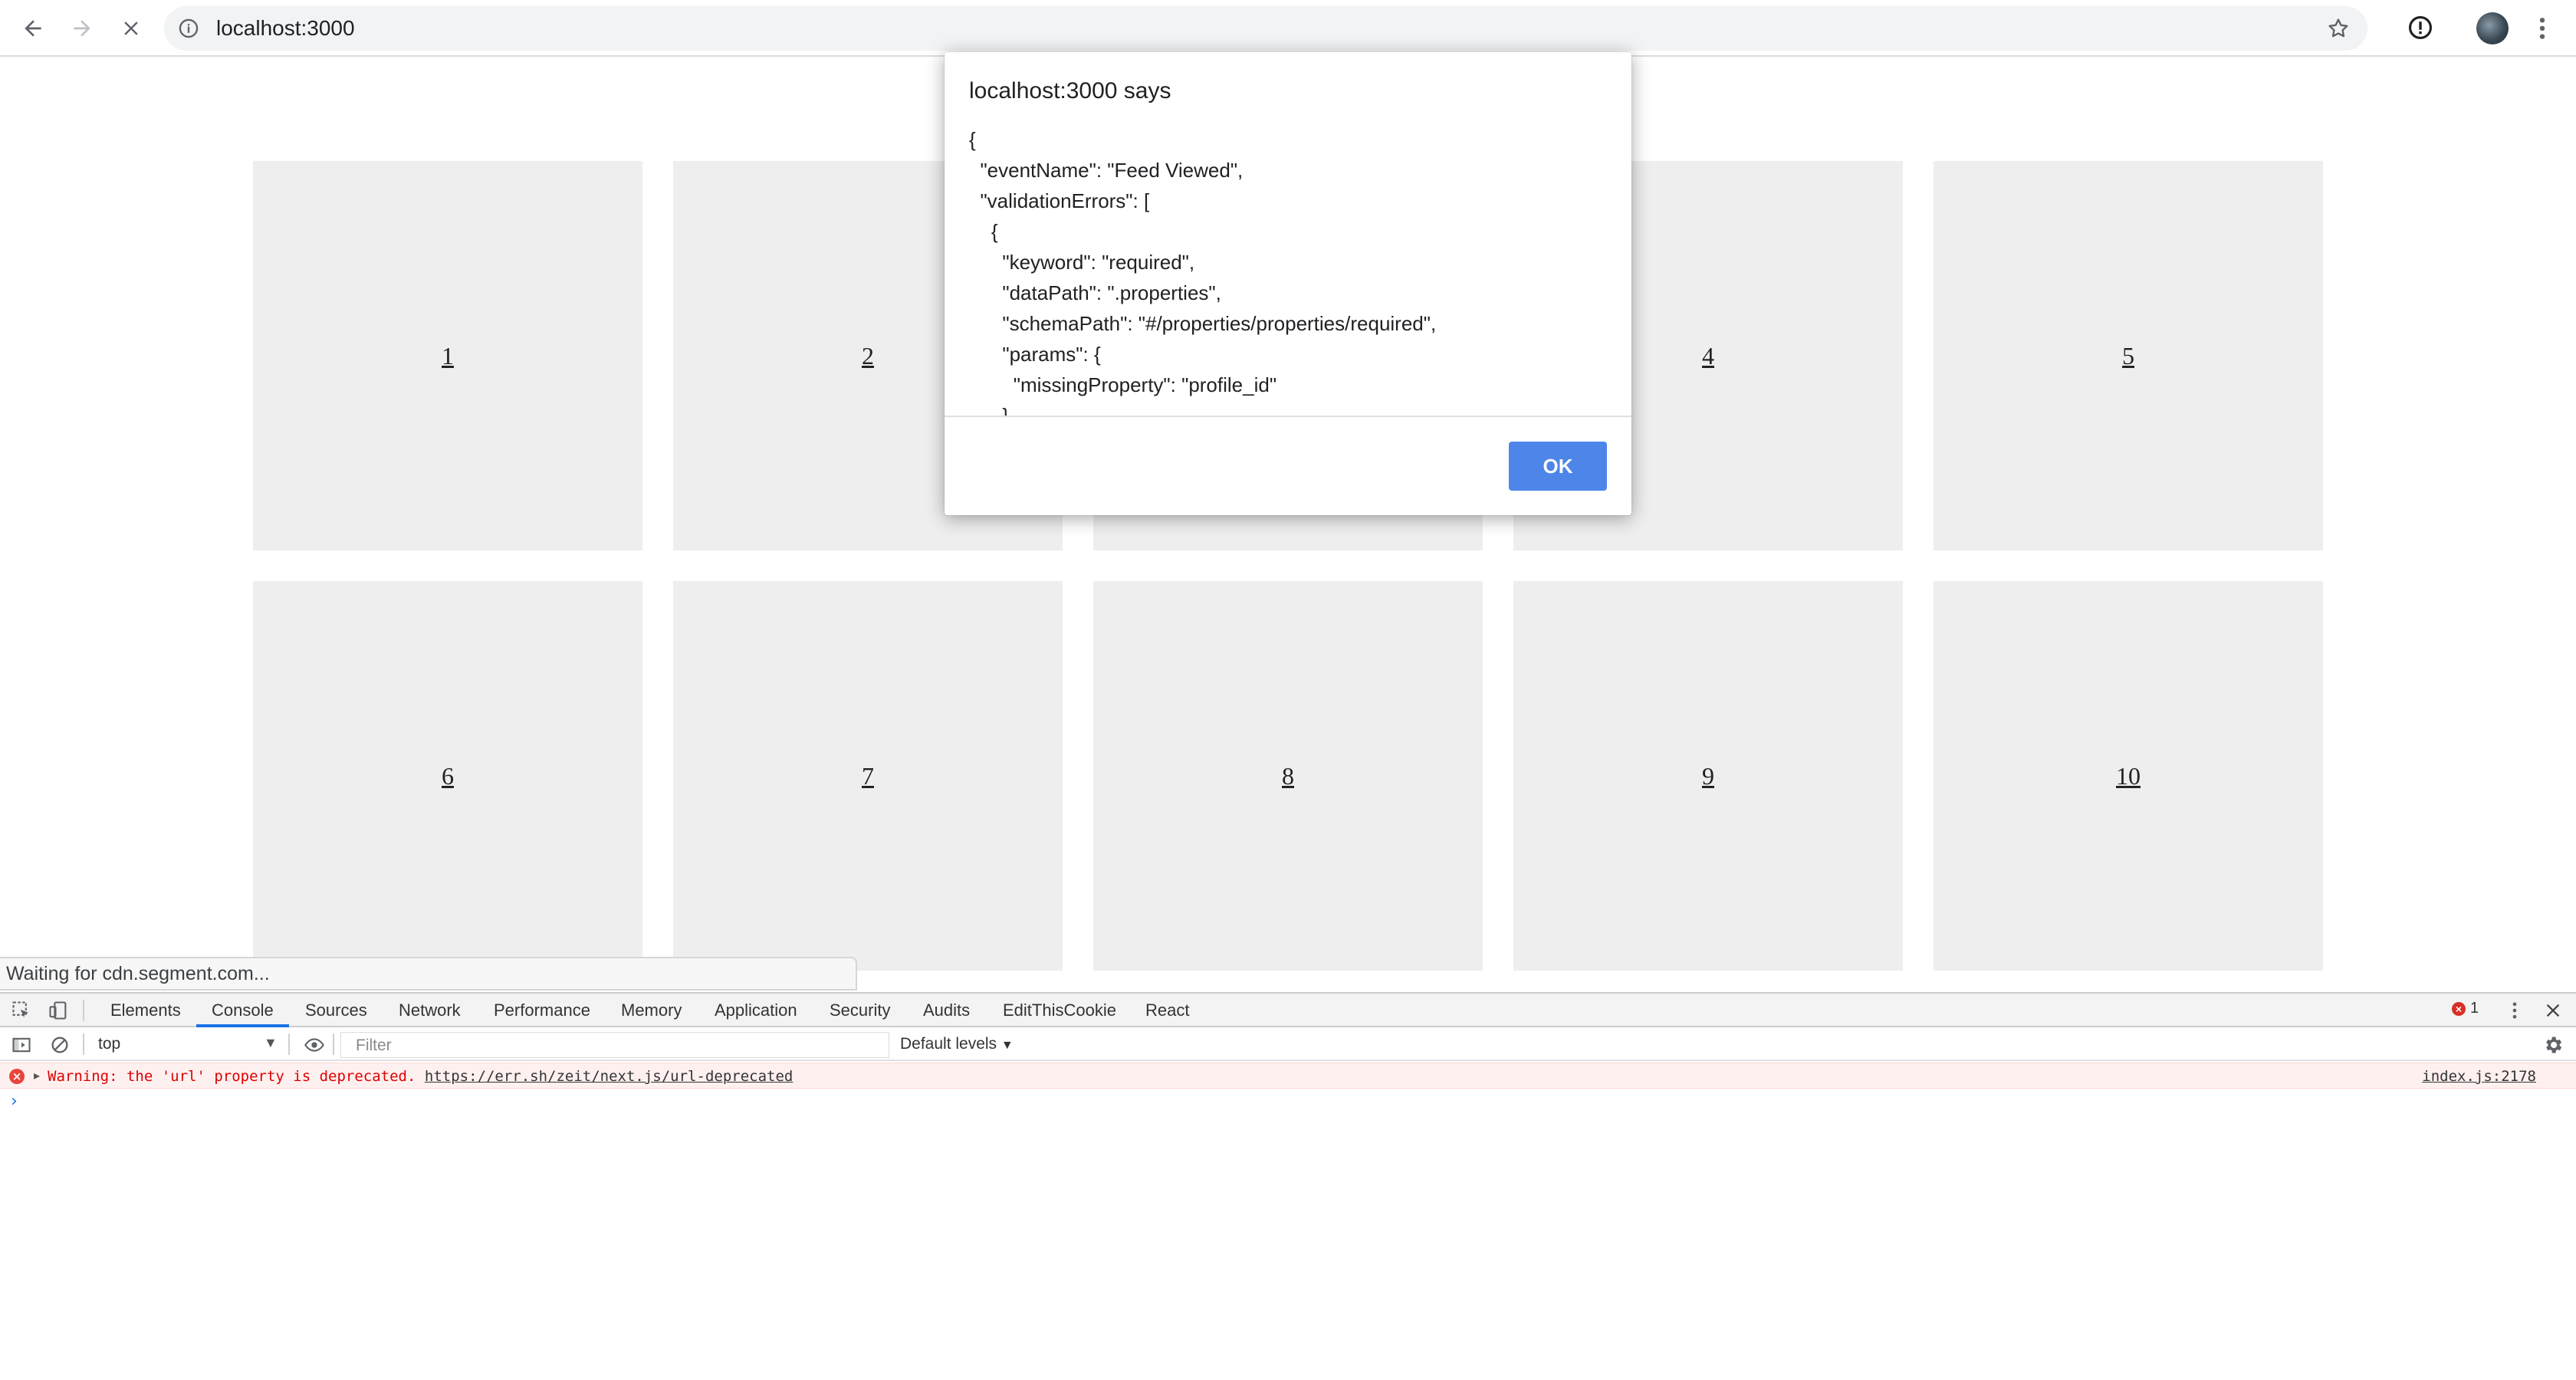 The width and height of the screenshot is (2576, 1380). I want to click on tab-elements: Elements, so click(146, 1010).